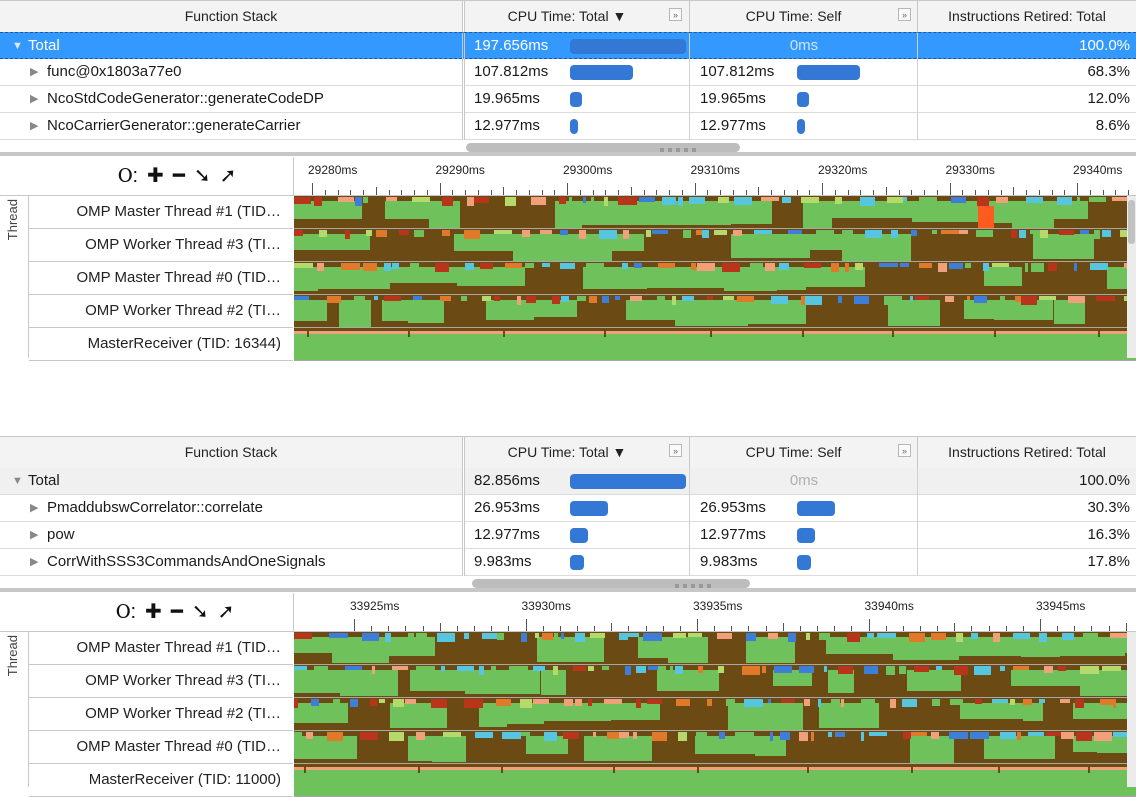  Describe the element at coordinates (714, 612) in the screenshot. I see `time-ruler: 33925ms 33930ms 33935ms 33940ms 33945ms` at that location.